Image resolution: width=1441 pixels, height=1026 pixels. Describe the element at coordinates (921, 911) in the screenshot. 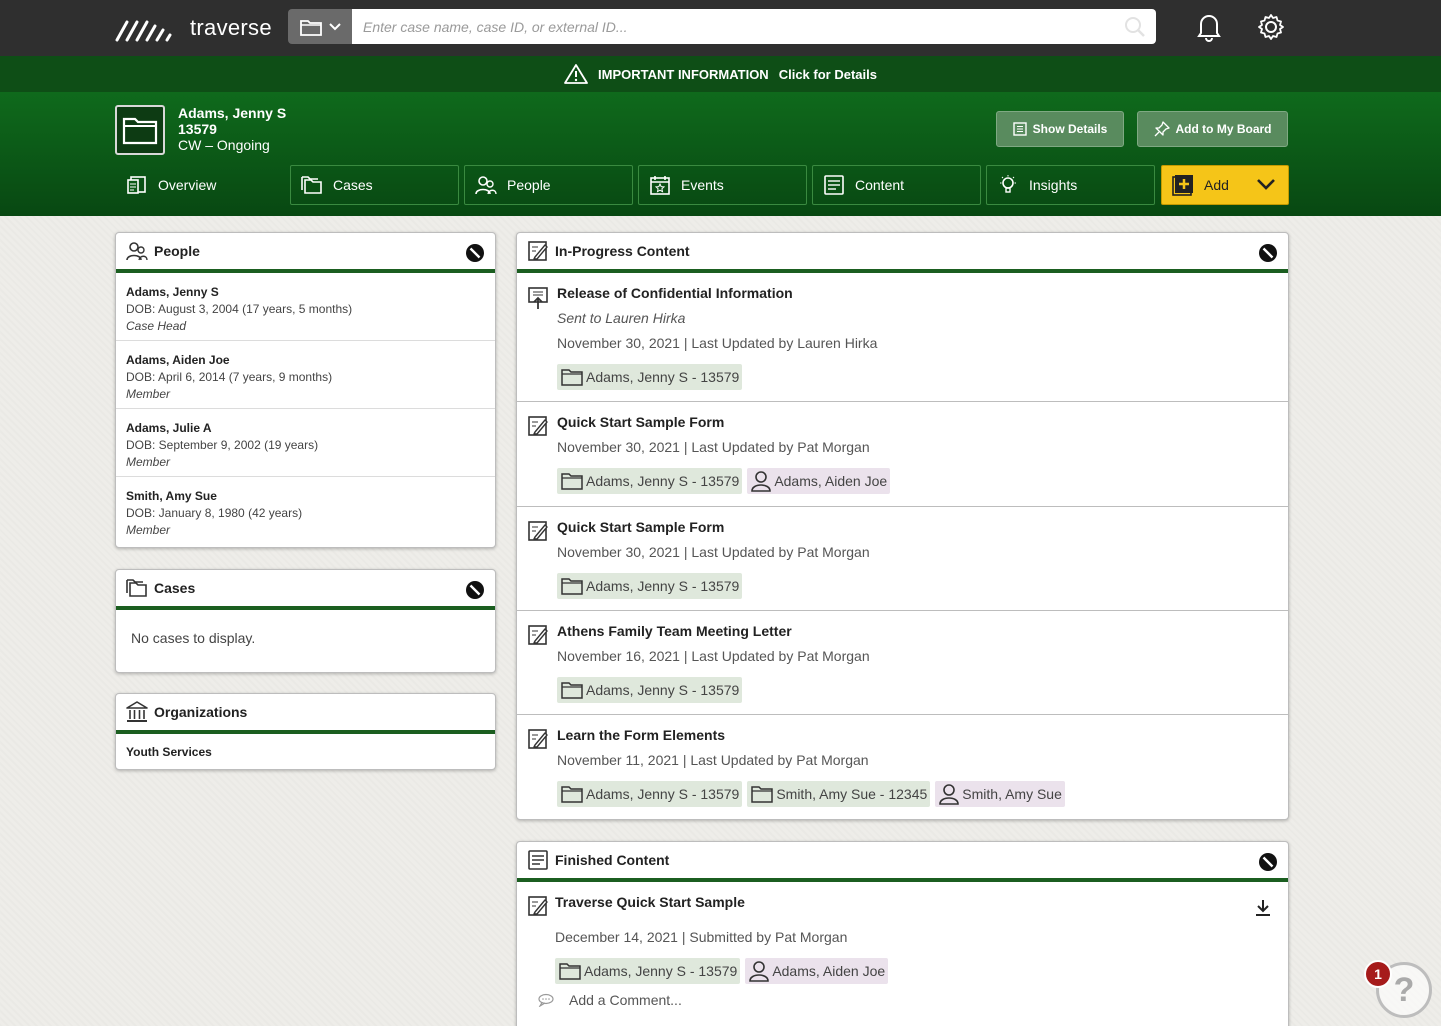

I see `content-title: Traverse Quick Start Sample` at that location.